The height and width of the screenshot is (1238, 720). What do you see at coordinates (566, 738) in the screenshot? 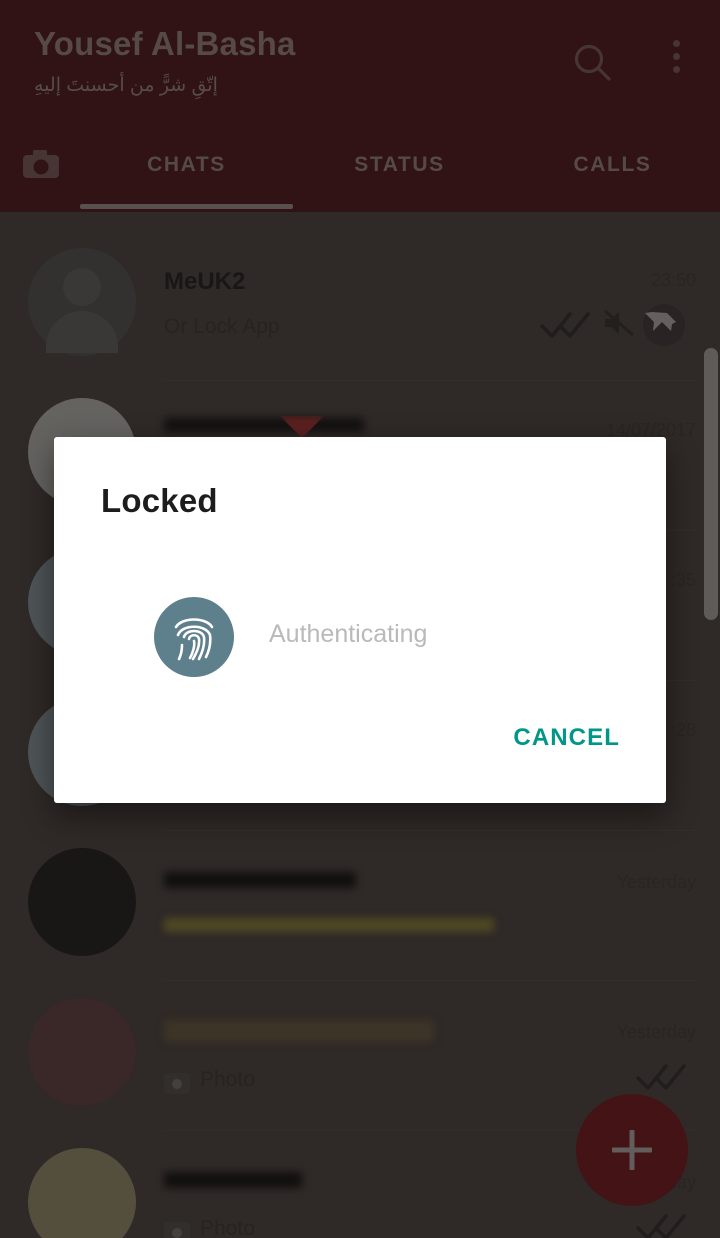
I see `cancel-button: CANCEL` at bounding box center [566, 738].